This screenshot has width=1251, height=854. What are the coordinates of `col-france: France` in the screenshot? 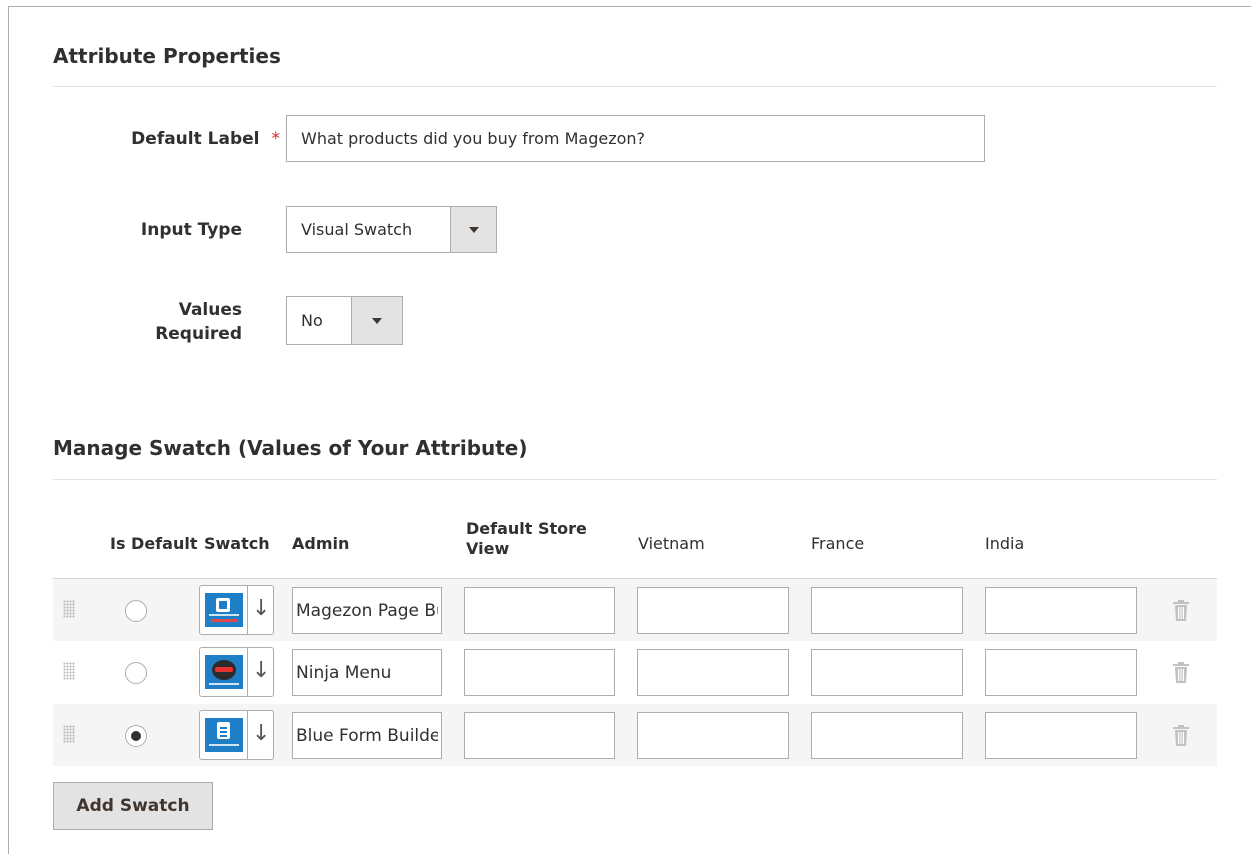 It's located at (838, 543).